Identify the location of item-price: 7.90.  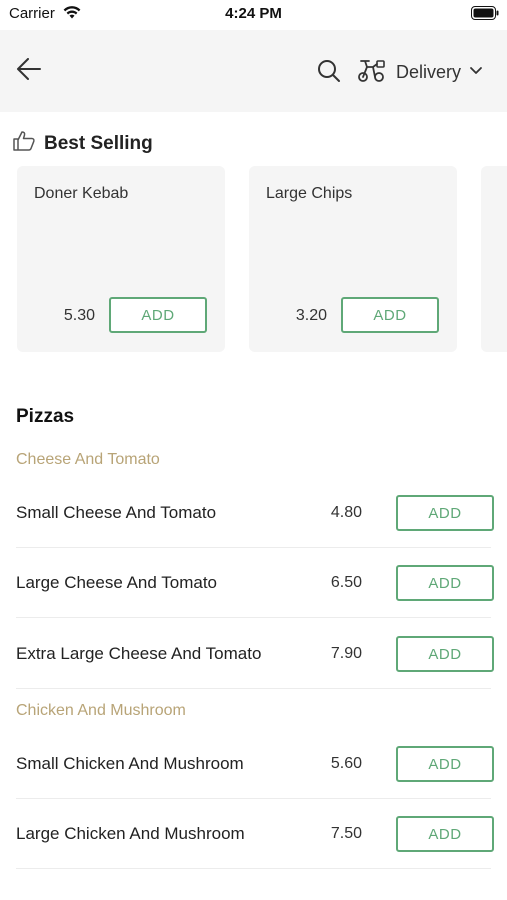
(346, 653).